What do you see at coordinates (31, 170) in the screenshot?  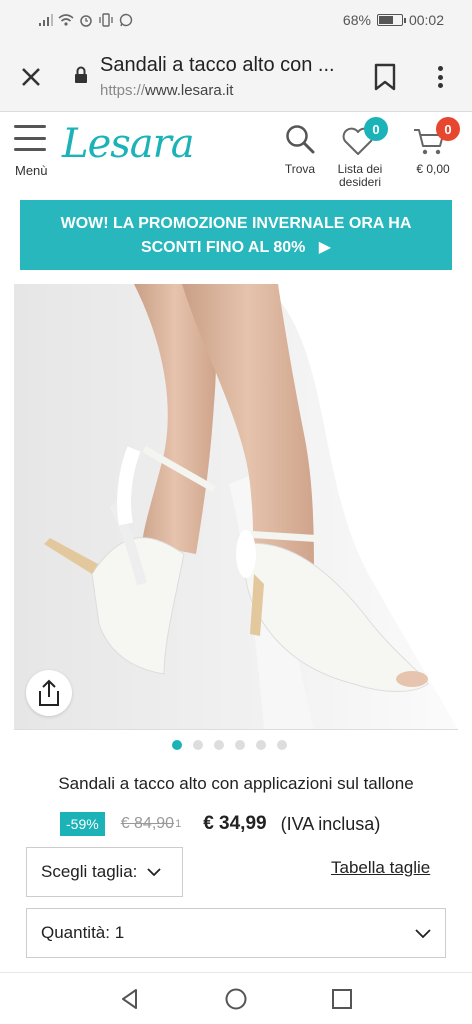 I see `menu-label: Menù` at bounding box center [31, 170].